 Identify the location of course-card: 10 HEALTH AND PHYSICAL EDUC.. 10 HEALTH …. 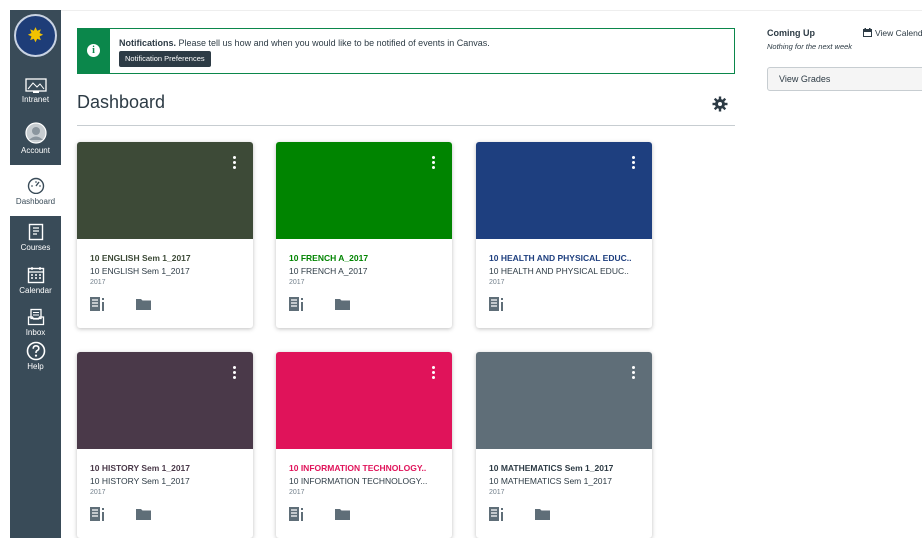
(564, 235).